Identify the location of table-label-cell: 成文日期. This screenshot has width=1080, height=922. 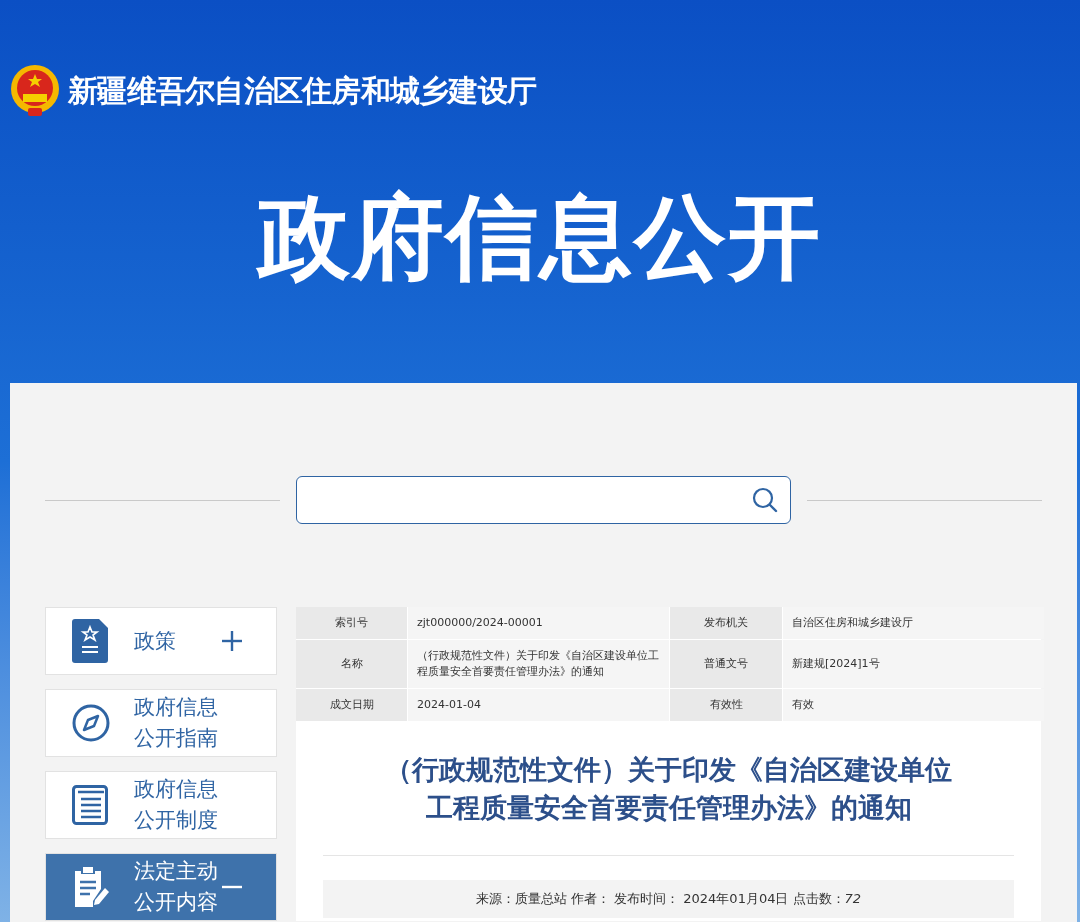
(351, 705).